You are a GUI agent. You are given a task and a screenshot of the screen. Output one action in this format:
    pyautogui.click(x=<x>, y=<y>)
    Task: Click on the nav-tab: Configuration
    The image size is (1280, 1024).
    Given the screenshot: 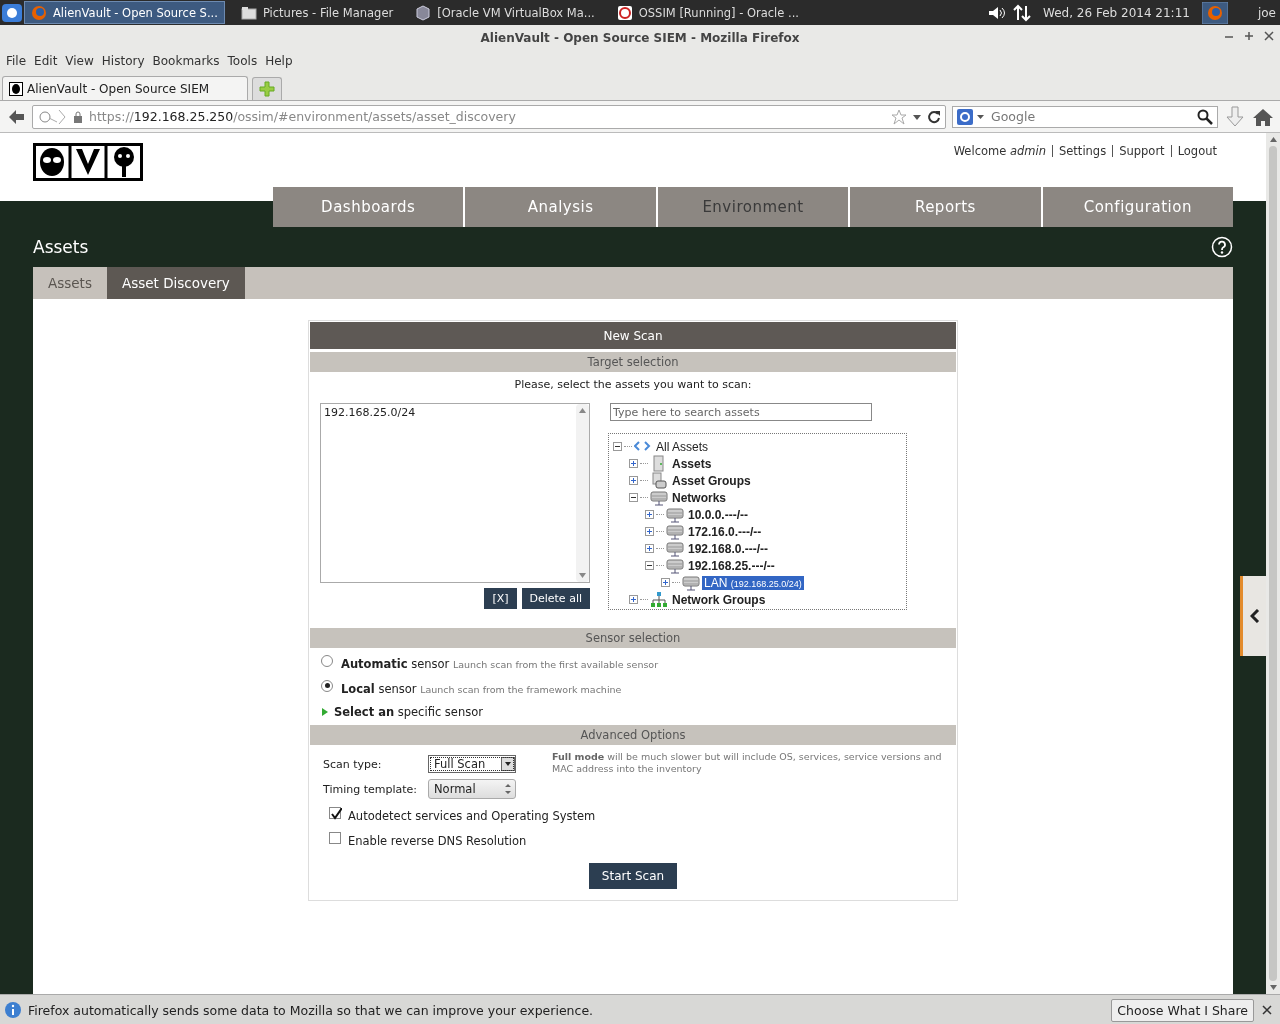 What is the action you would take?
    pyautogui.click(x=1137, y=207)
    